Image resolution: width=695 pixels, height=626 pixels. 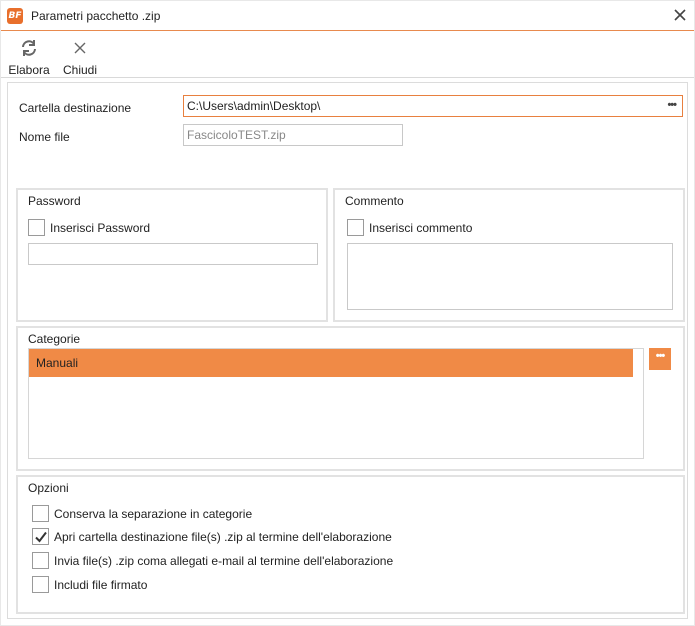 What do you see at coordinates (672, 105) in the screenshot?
I see `browse-folder-button: •••` at bounding box center [672, 105].